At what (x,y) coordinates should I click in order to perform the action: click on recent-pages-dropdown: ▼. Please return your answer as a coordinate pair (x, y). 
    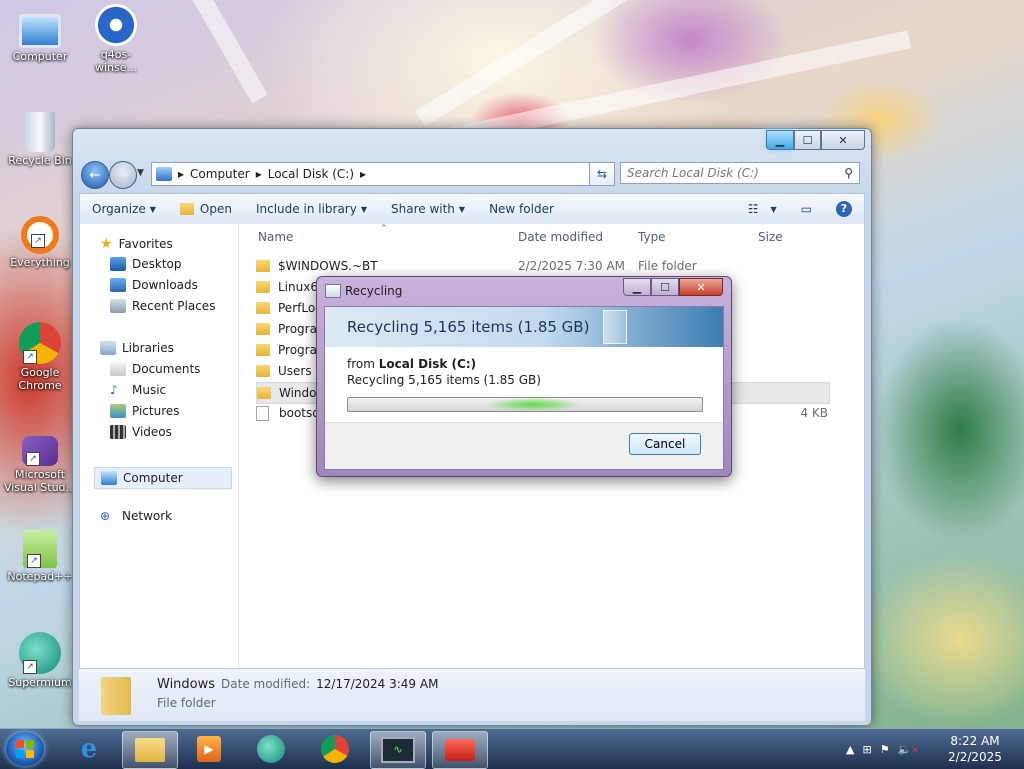
    Looking at the image, I should click on (140, 173).